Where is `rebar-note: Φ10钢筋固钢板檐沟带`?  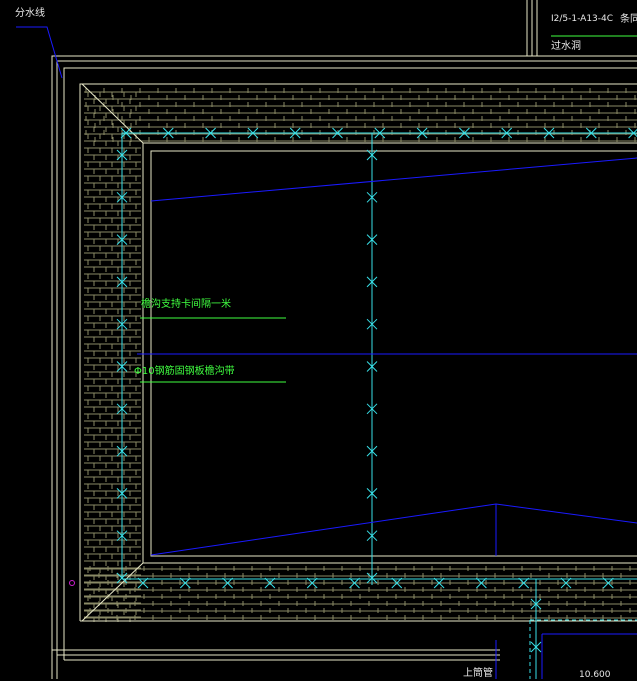 rebar-note: Φ10钢筋固钢板檐沟带 is located at coordinates (184, 371).